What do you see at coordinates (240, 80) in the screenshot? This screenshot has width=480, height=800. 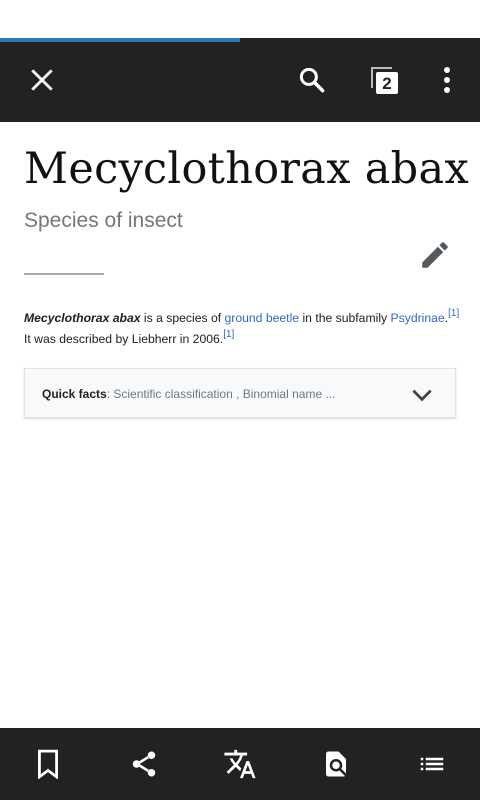 I see `top-toolbar: 2` at bounding box center [240, 80].